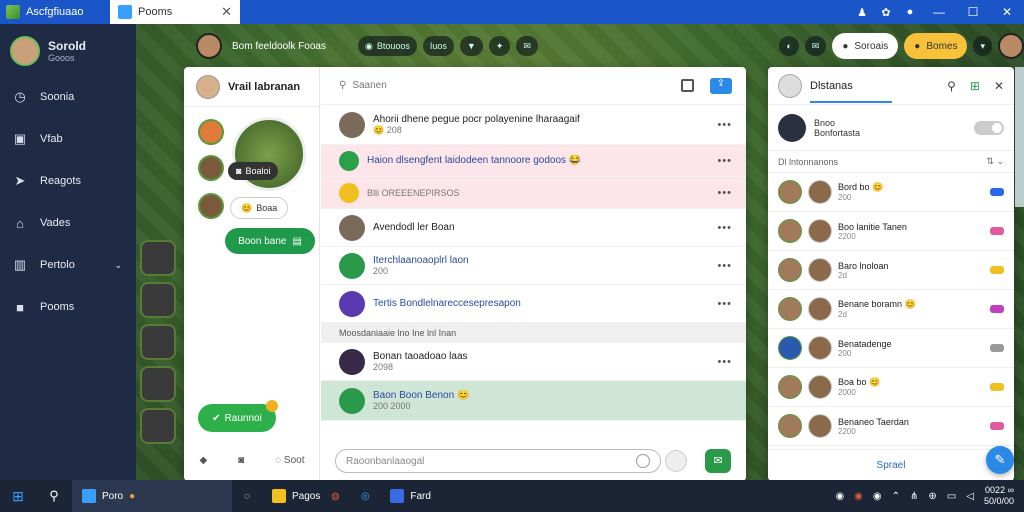 This screenshot has height=512, width=1024. I want to click on list-item: Iterchlaanoaoplrl laon 200 •••, so click(533, 266).